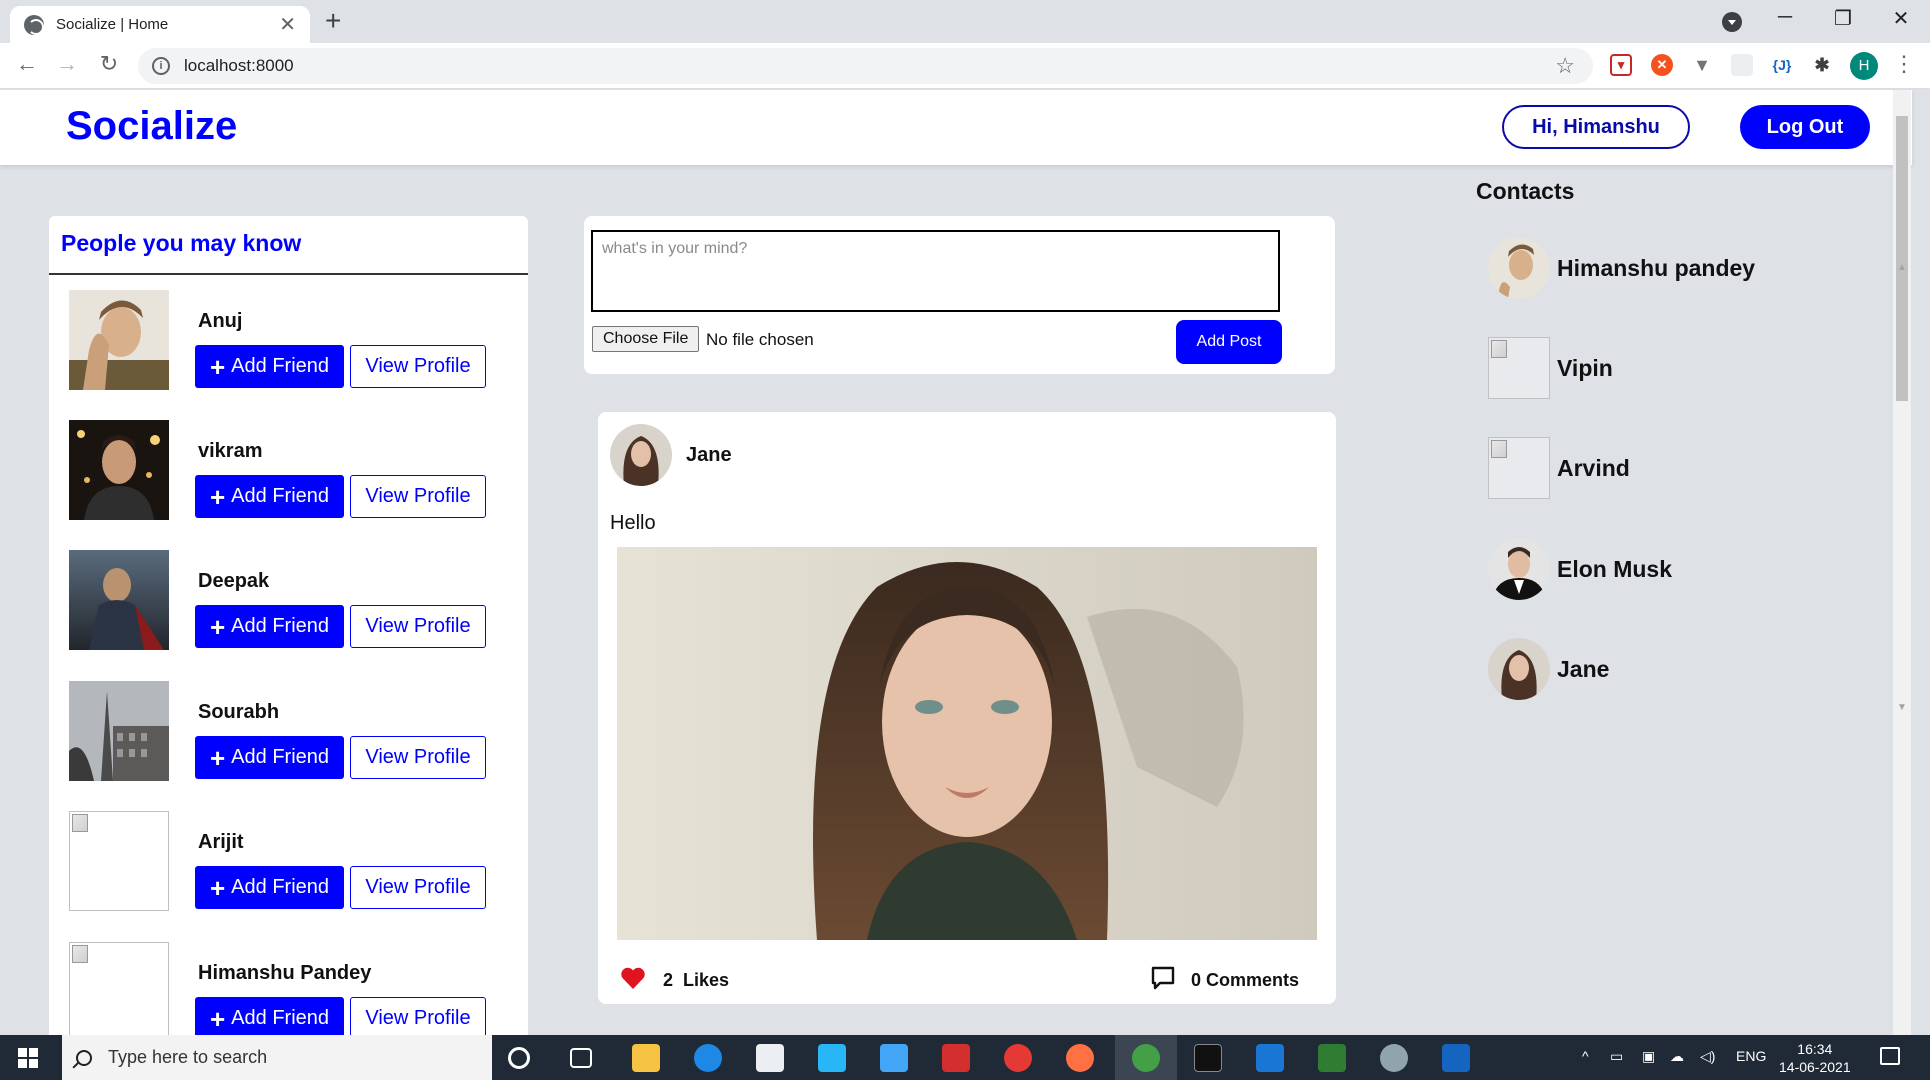 The height and width of the screenshot is (1080, 1930). What do you see at coordinates (181, 243) in the screenshot?
I see `pymk-title: People you may know` at bounding box center [181, 243].